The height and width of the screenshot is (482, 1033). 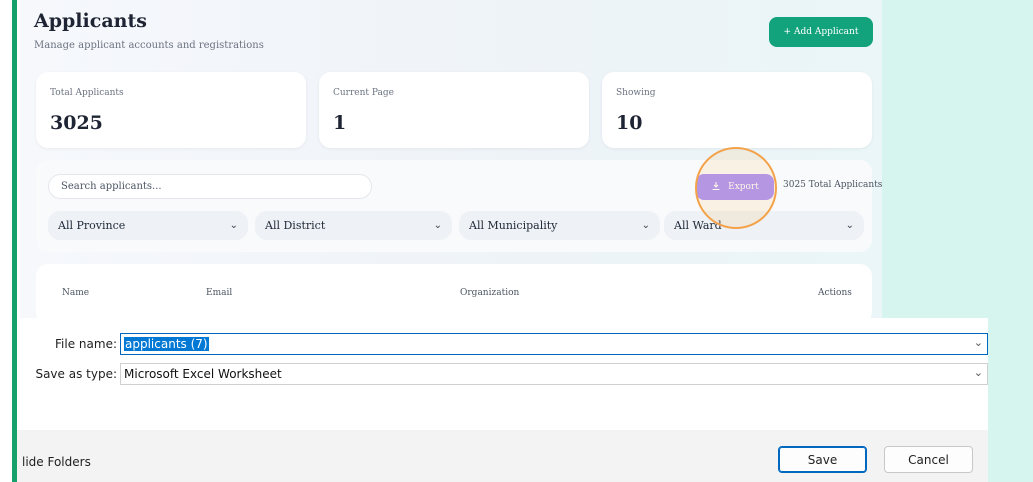 What do you see at coordinates (363, 93) in the screenshot?
I see `stat-label: Current Page` at bounding box center [363, 93].